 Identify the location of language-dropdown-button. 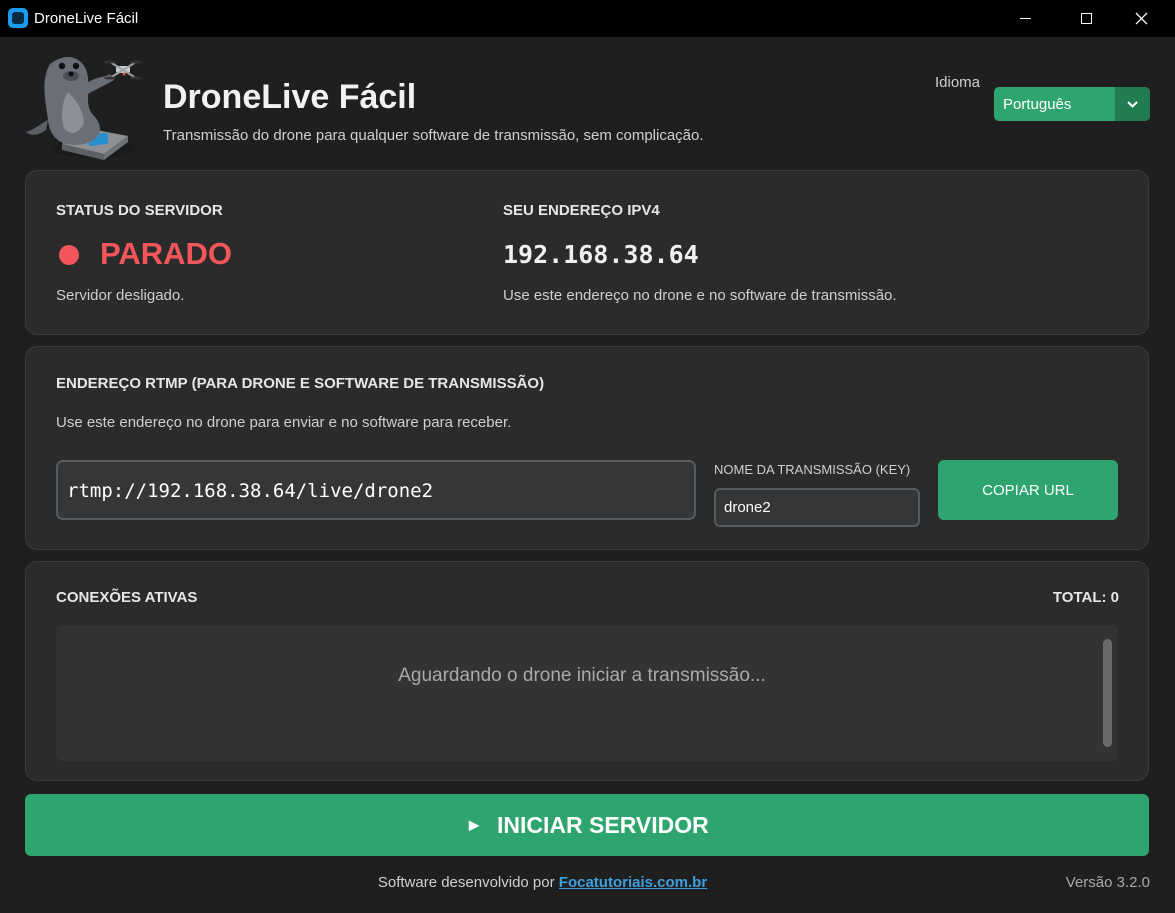
(1132, 104).